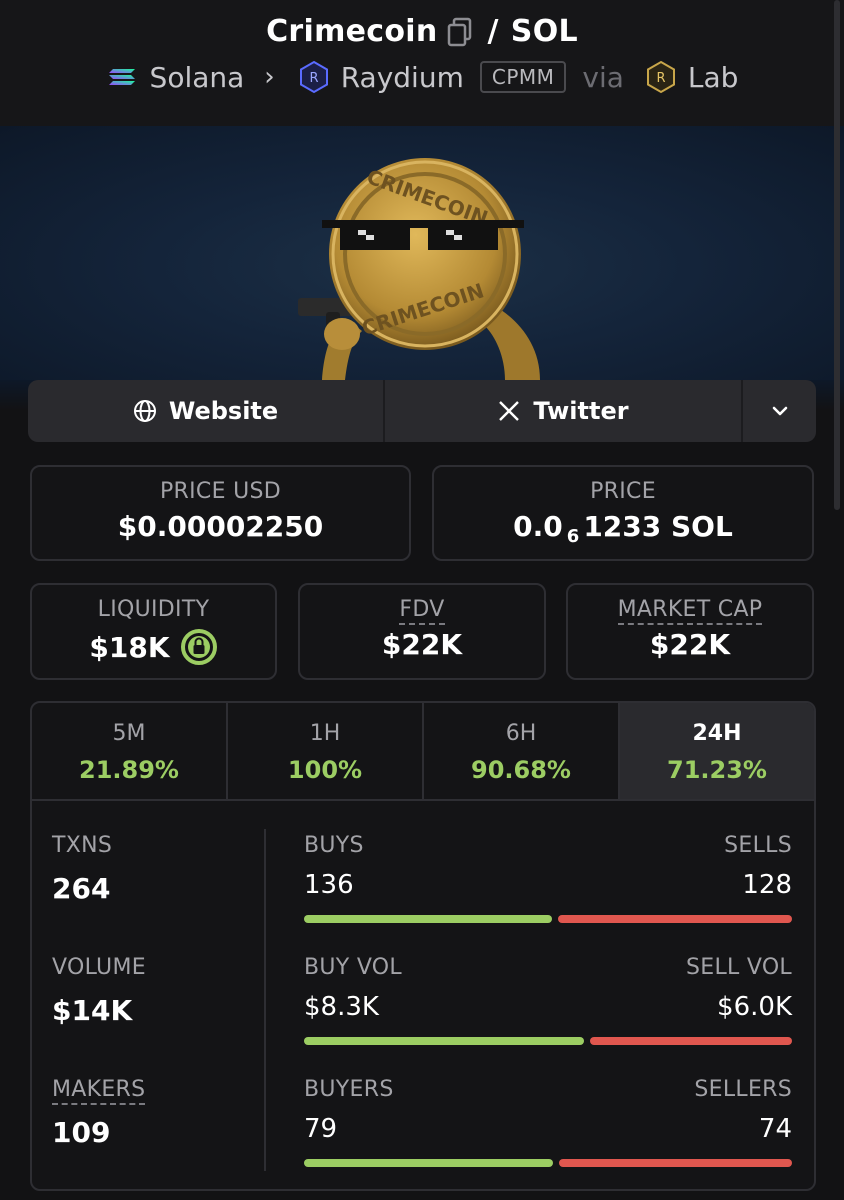  Describe the element at coordinates (265, 1000) in the screenshot. I see `column-divider` at that location.